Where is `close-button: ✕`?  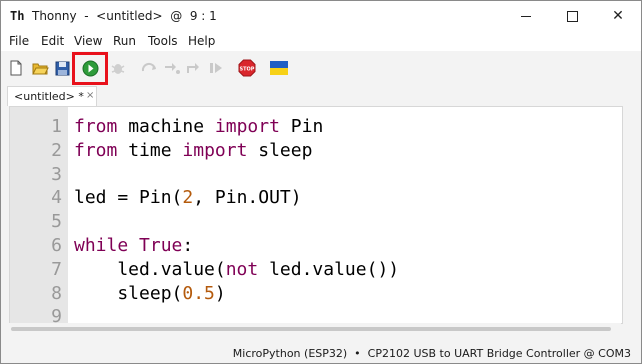
close-button: ✕ is located at coordinates (618, 16).